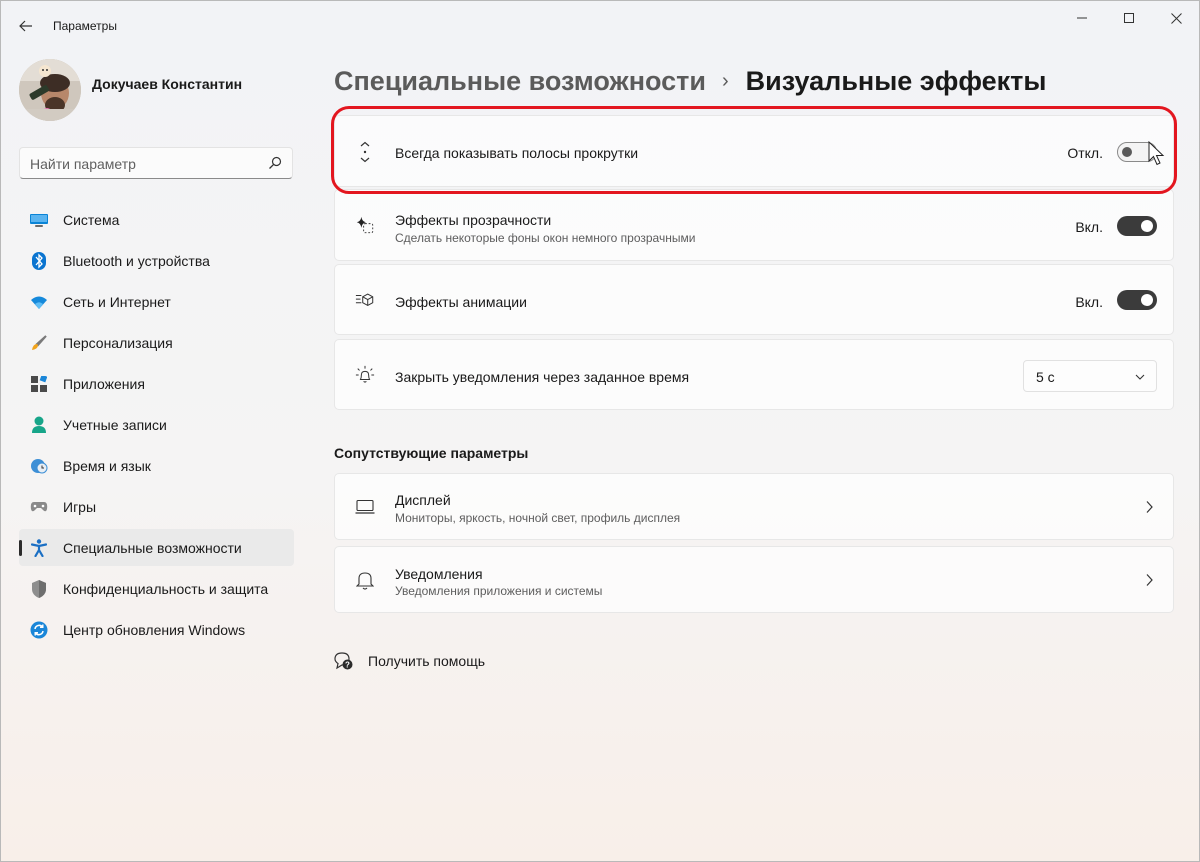  Describe the element at coordinates (343, 661) in the screenshot. I see `help-chat-icon: ?` at that location.